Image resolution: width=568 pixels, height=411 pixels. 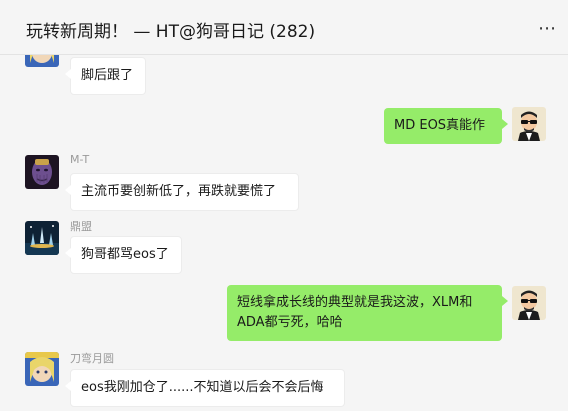 What do you see at coordinates (80, 159) in the screenshot?
I see `sender-name: M-T` at bounding box center [80, 159].